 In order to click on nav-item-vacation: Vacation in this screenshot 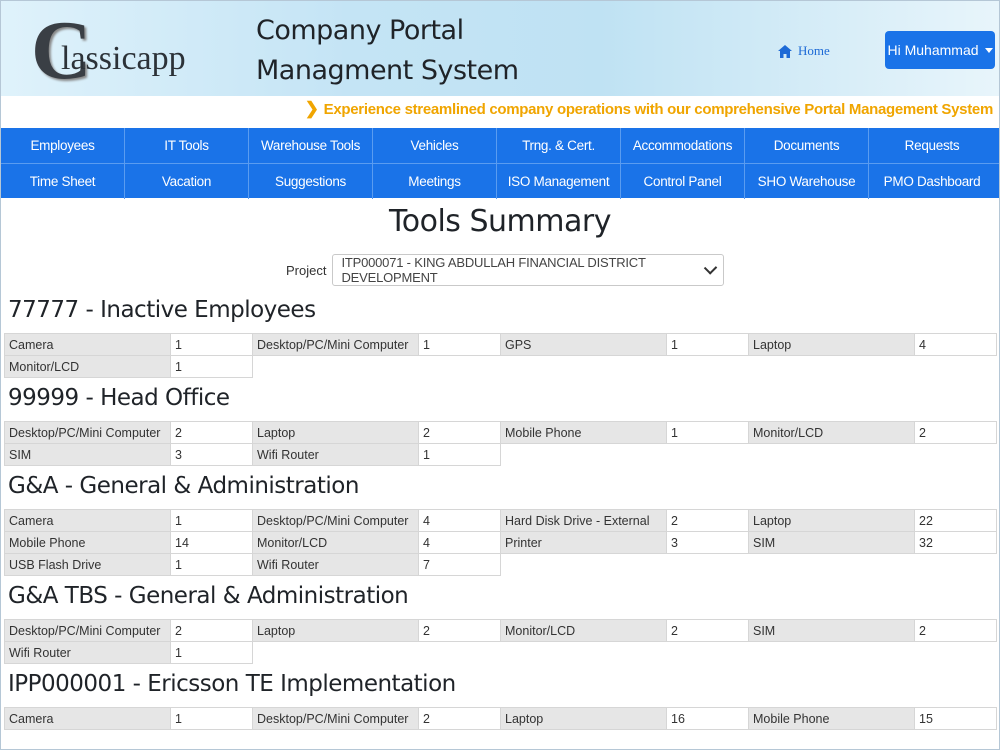, I will do `click(187, 181)`.